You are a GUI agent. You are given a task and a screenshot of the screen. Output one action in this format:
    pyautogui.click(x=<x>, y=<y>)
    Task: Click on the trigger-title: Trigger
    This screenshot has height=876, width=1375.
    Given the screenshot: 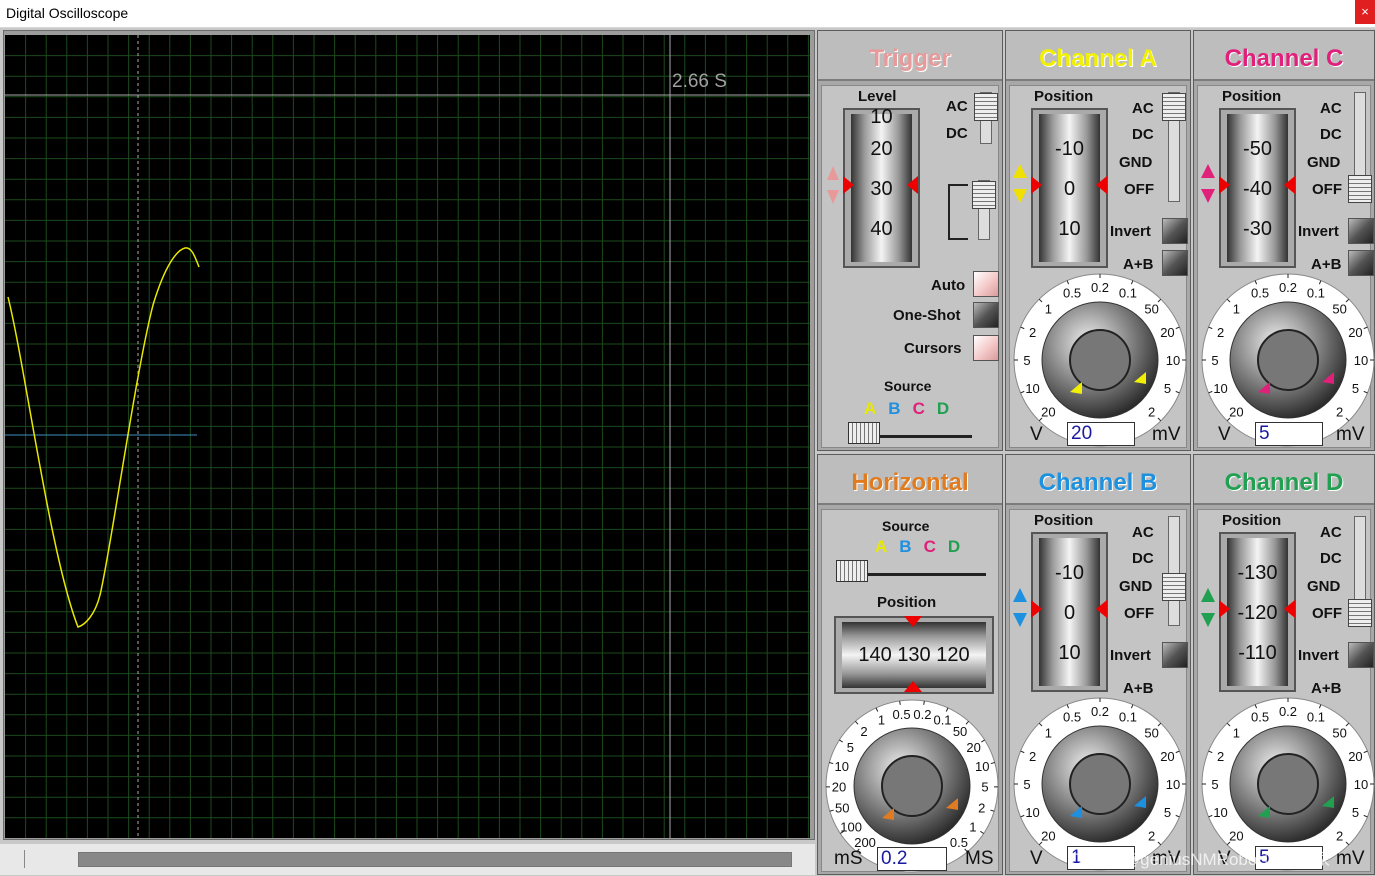 What is the action you would take?
    pyautogui.click(x=910, y=56)
    